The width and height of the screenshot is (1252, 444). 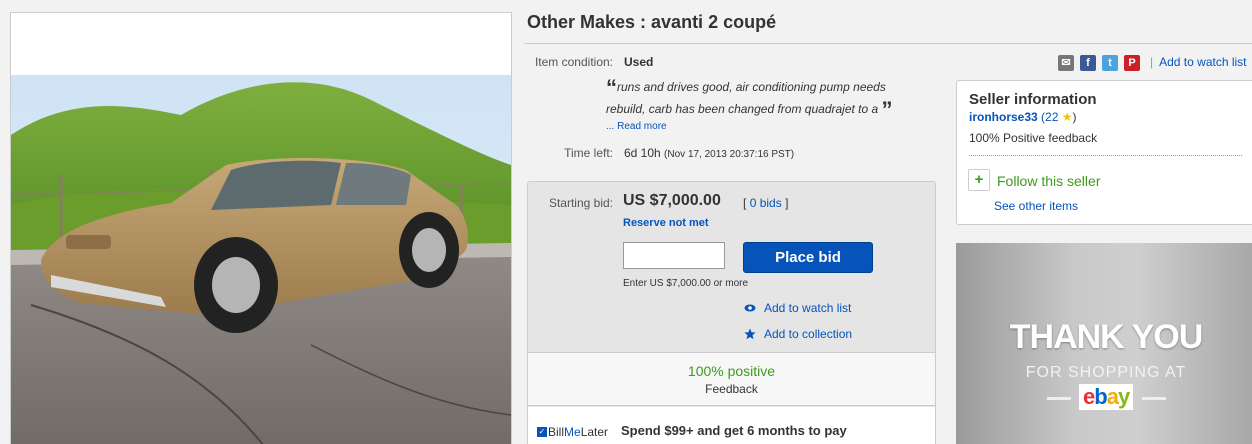 What do you see at coordinates (542, 432) in the screenshot?
I see `check-icon: ✓` at bounding box center [542, 432].